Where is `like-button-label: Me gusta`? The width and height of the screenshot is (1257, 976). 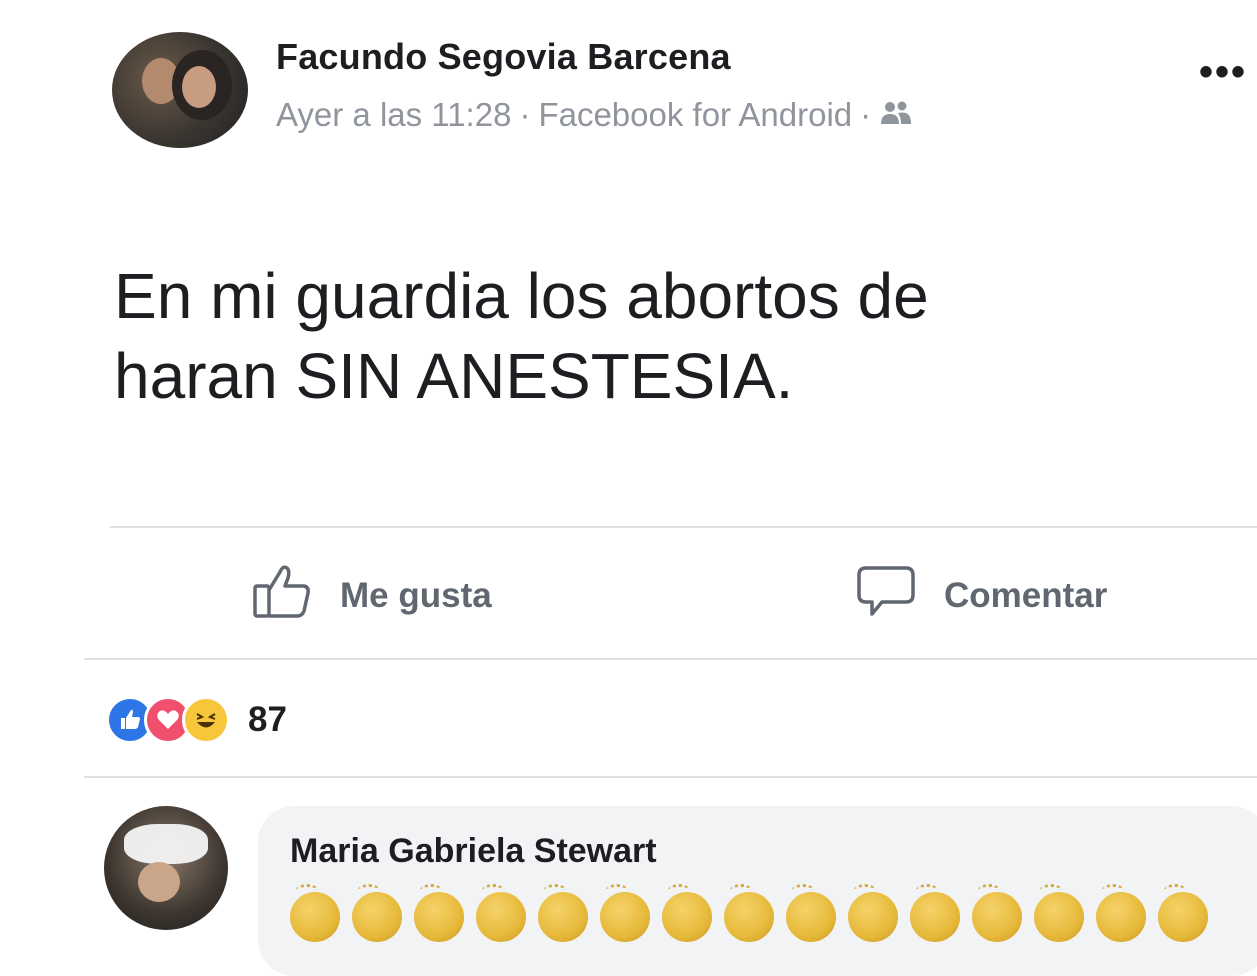 like-button-label: Me gusta is located at coordinates (416, 595).